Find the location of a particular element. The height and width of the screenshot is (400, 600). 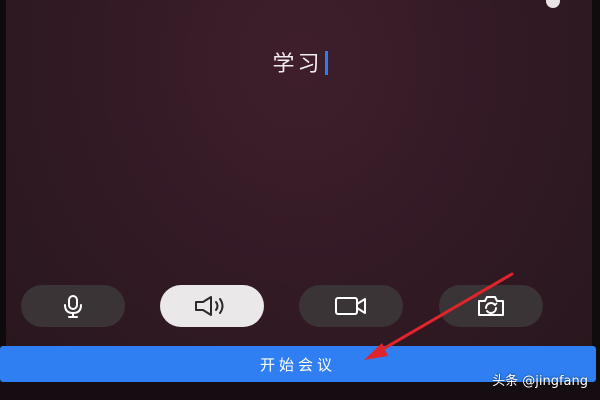

text-cursor is located at coordinates (326, 63).